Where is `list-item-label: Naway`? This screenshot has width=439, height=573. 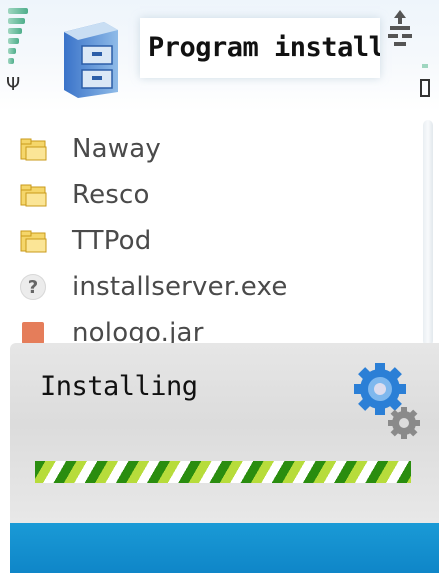 list-item-label: Naway is located at coordinates (116, 149).